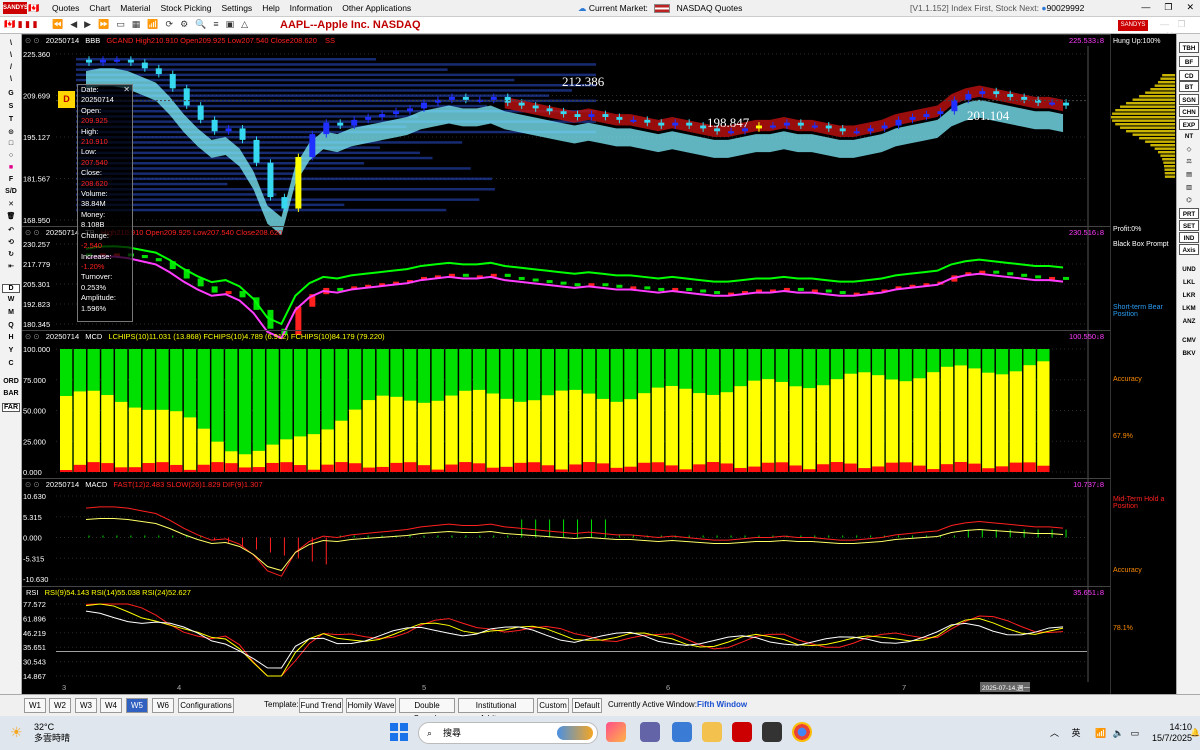 This screenshot has height=750, width=1200. I want to click on chrome-app-icon, so click(802, 732).